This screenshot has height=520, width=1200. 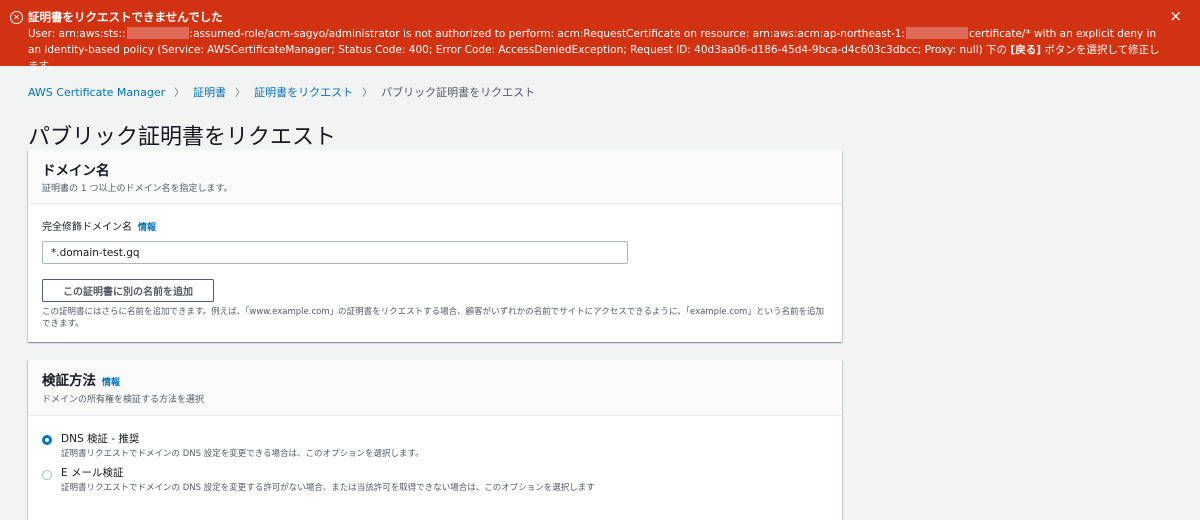 I want to click on domain-name-input, so click(x=335, y=252).